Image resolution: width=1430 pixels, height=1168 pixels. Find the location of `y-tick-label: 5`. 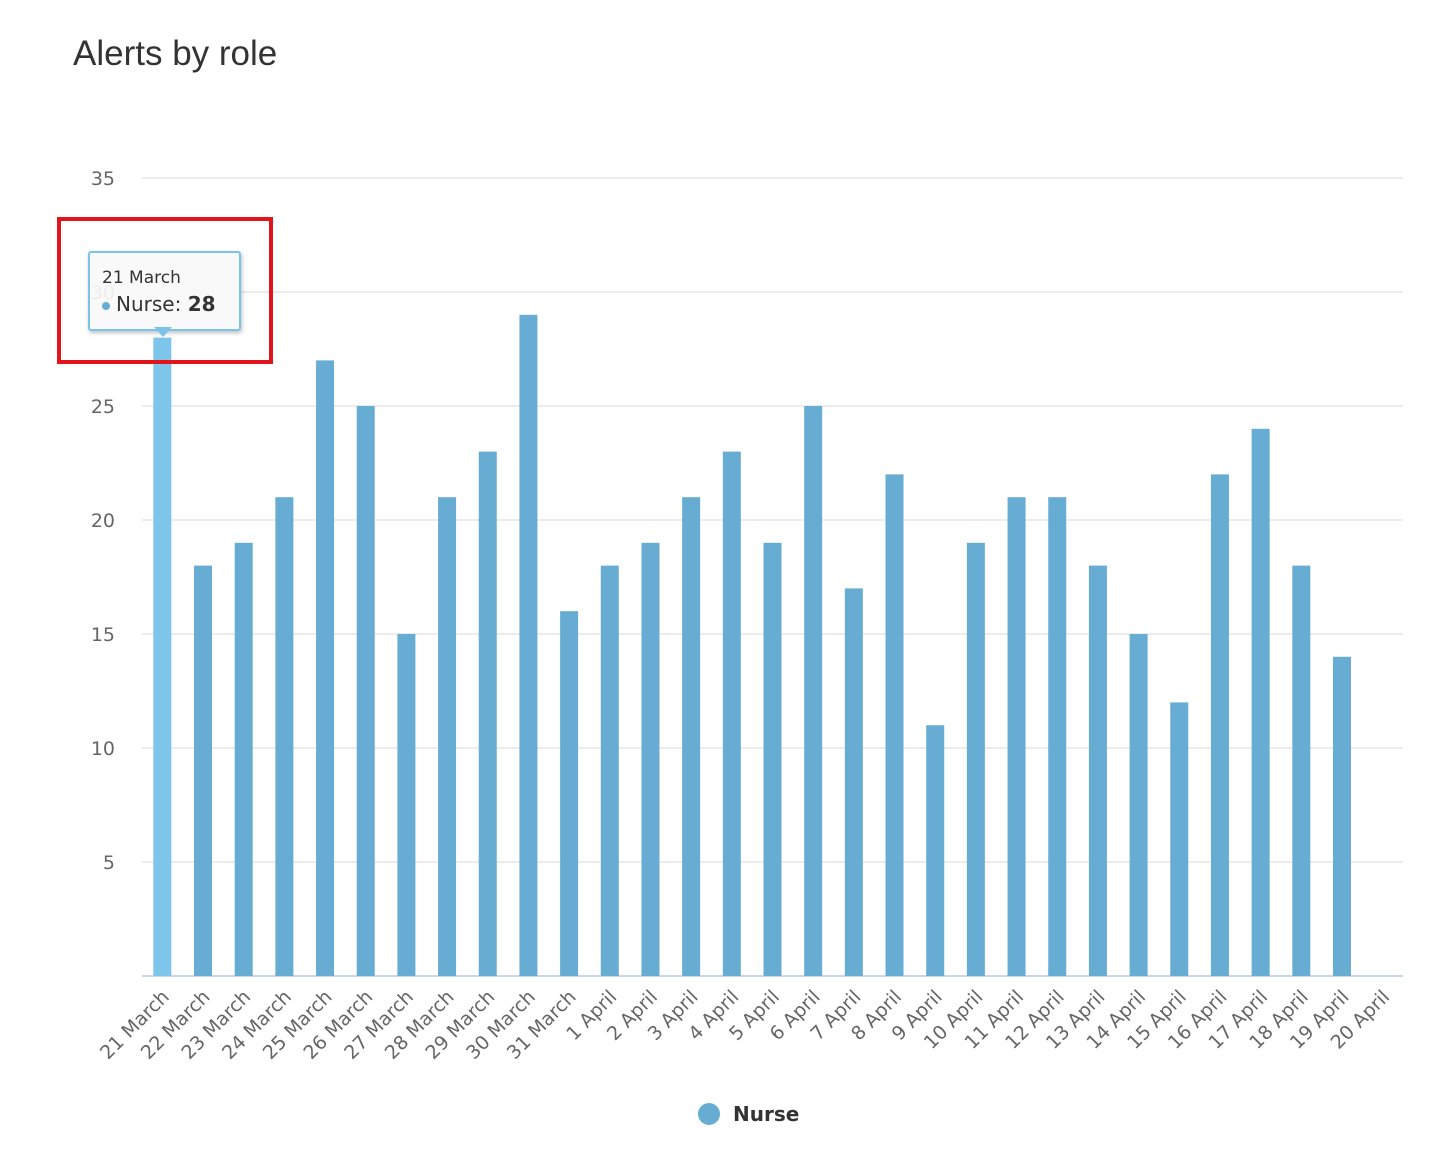

y-tick-label: 5 is located at coordinates (109, 863).